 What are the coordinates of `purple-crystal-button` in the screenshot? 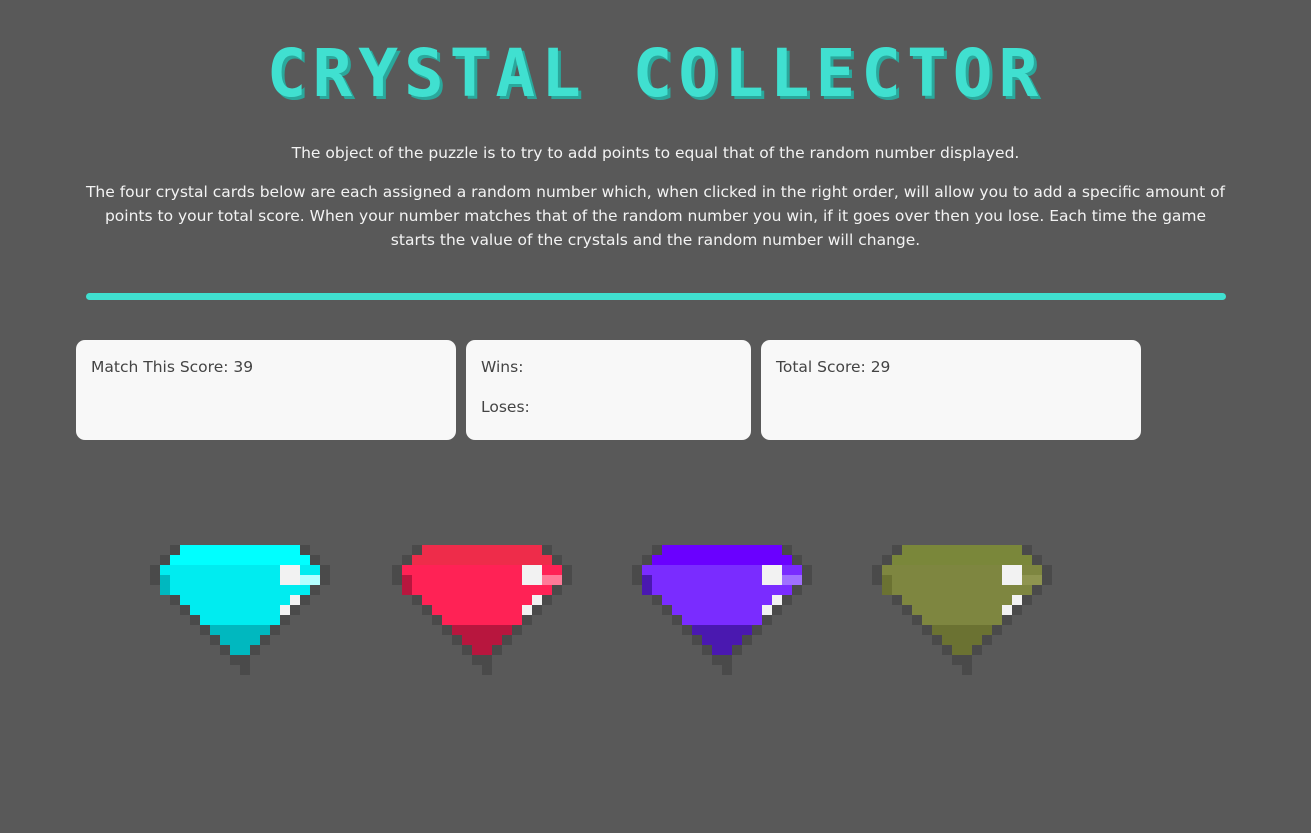 It's located at (722, 610).